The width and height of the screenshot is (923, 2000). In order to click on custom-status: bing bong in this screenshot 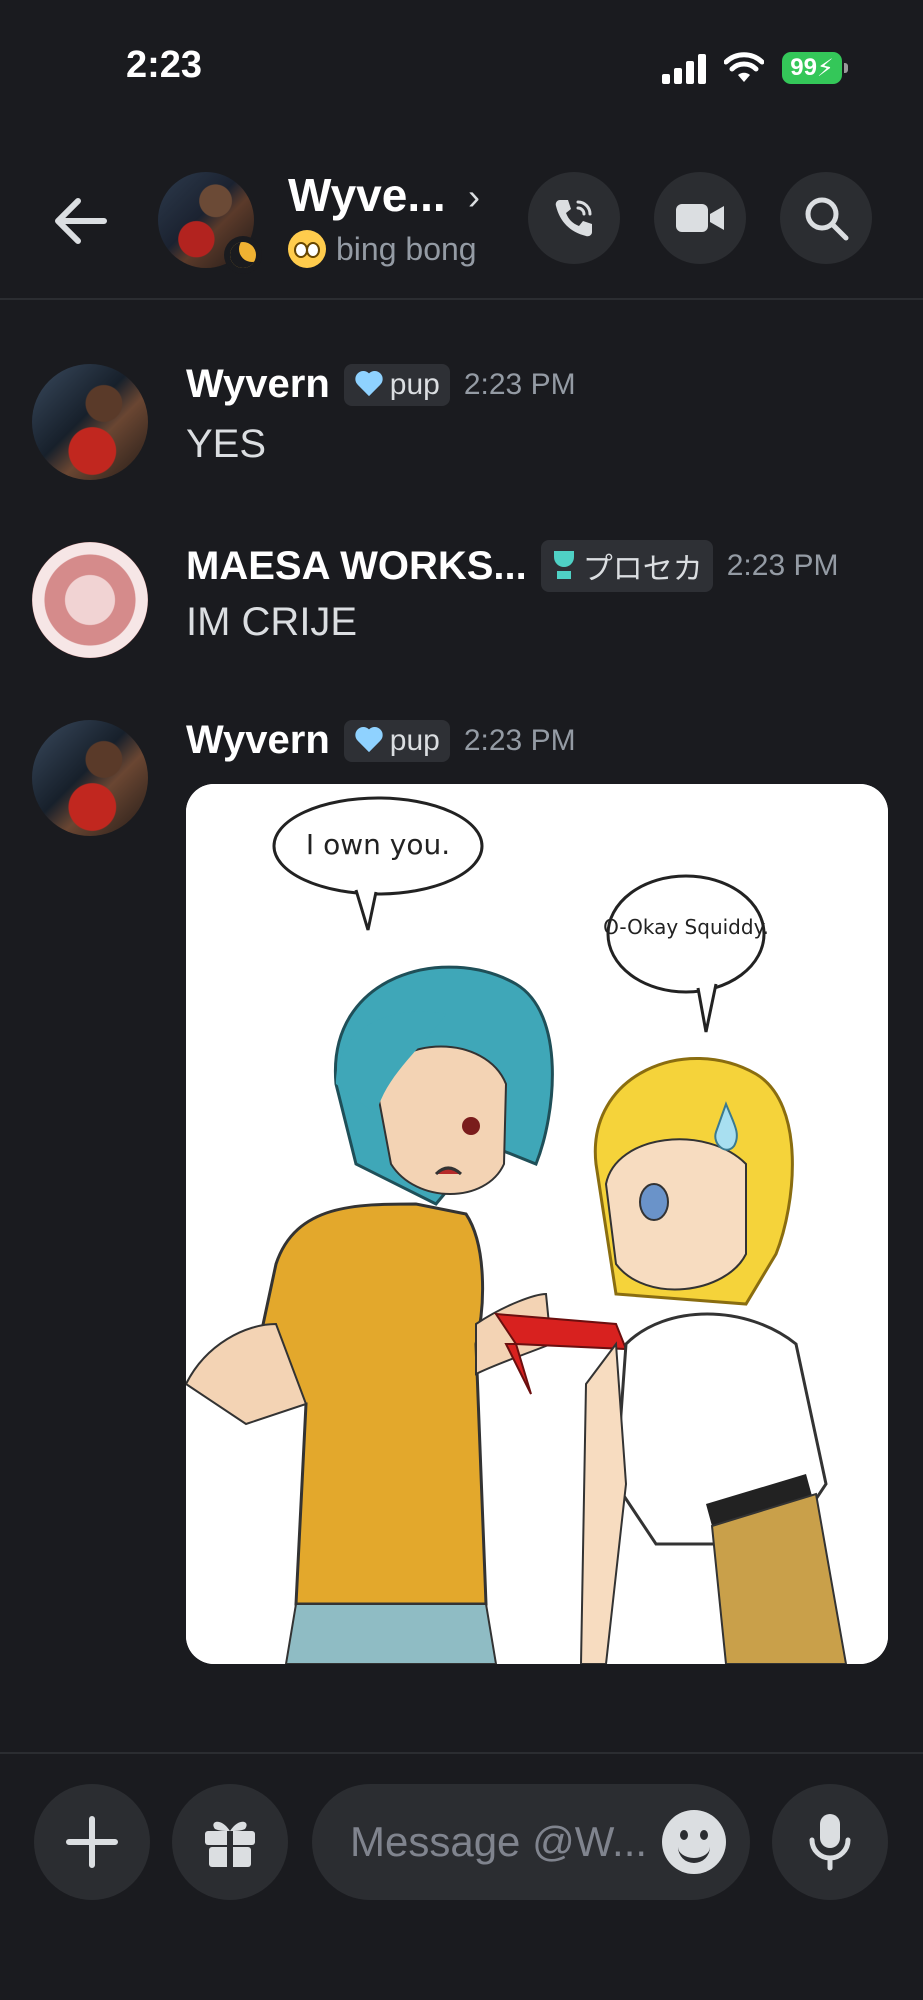, I will do `click(382, 249)`.